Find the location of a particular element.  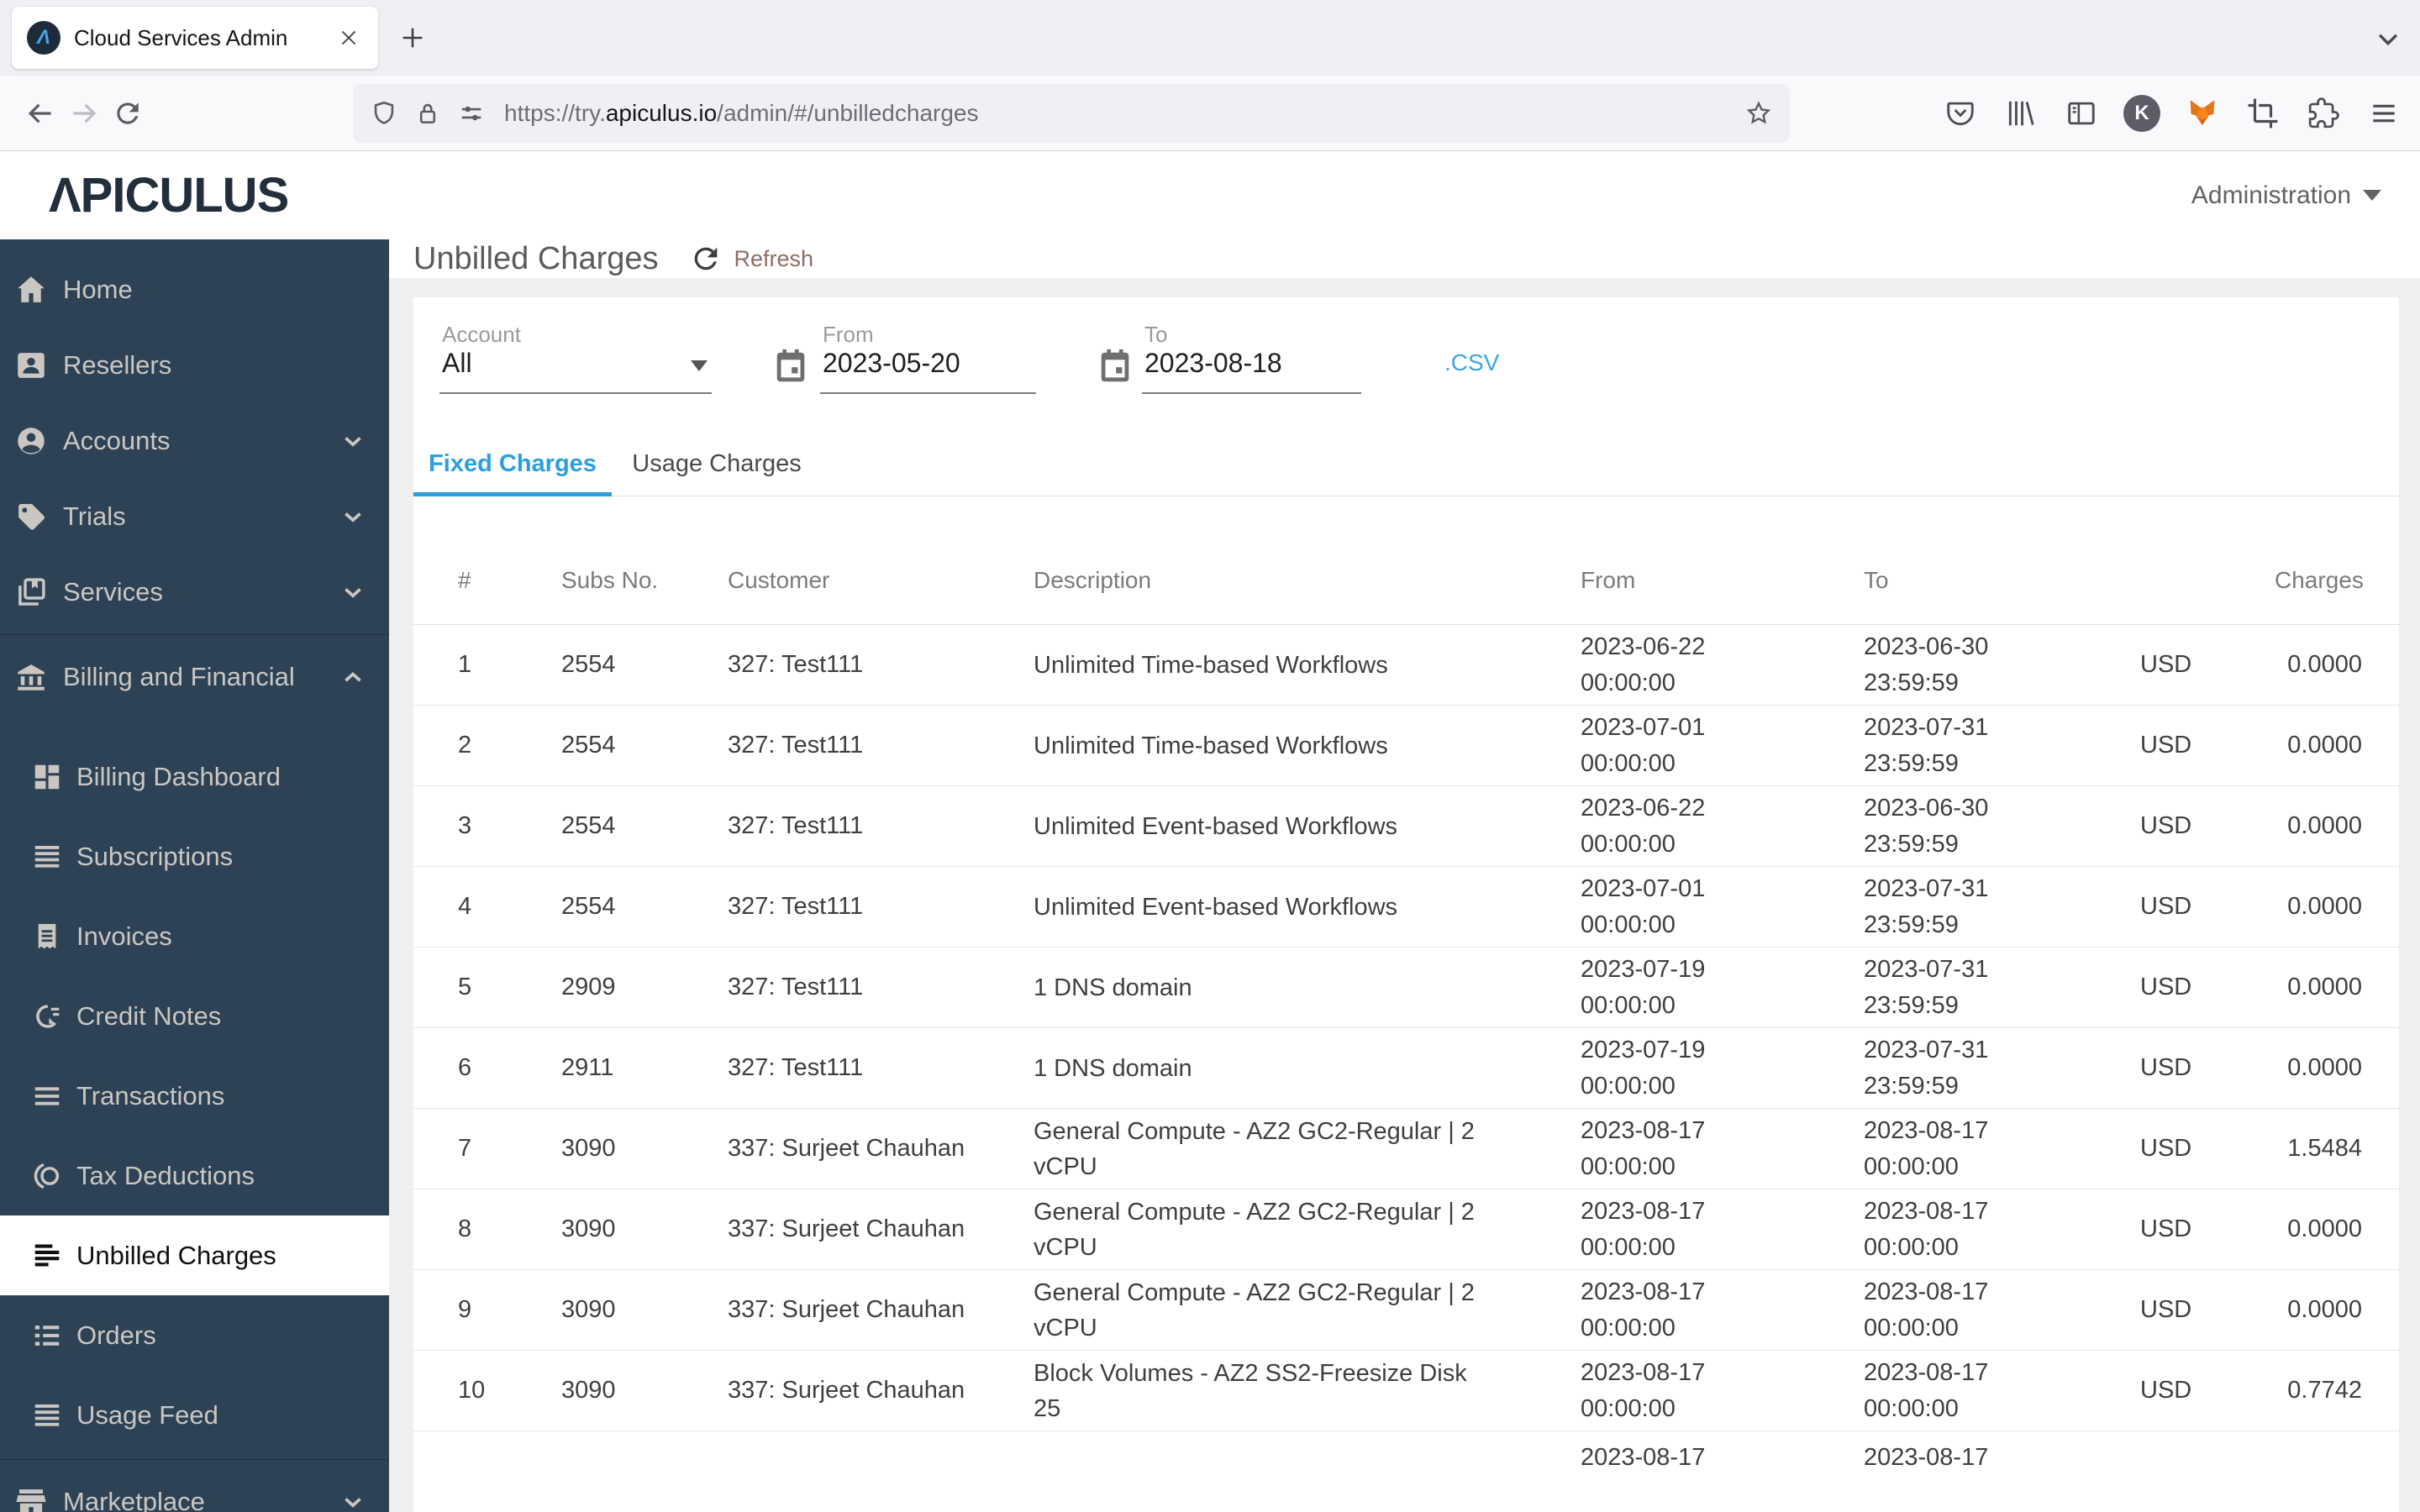

browser-tab: Λ Cloud Services Admin is located at coordinates (195, 38).